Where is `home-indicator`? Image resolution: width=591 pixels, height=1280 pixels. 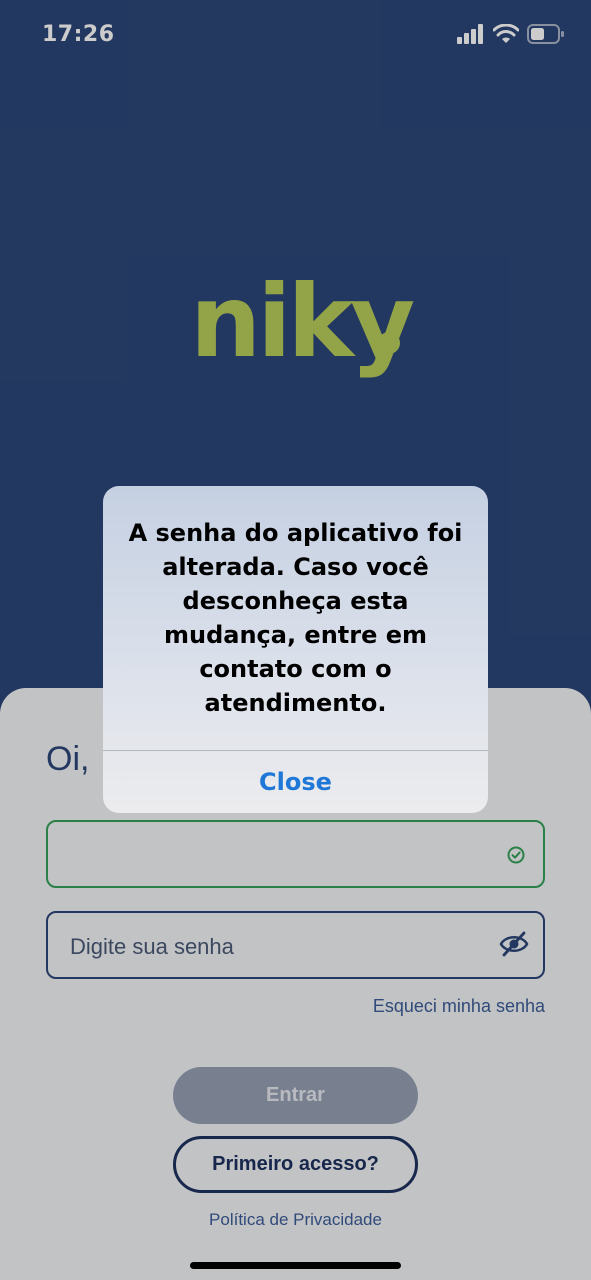
home-indicator is located at coordinates (295, 1265).